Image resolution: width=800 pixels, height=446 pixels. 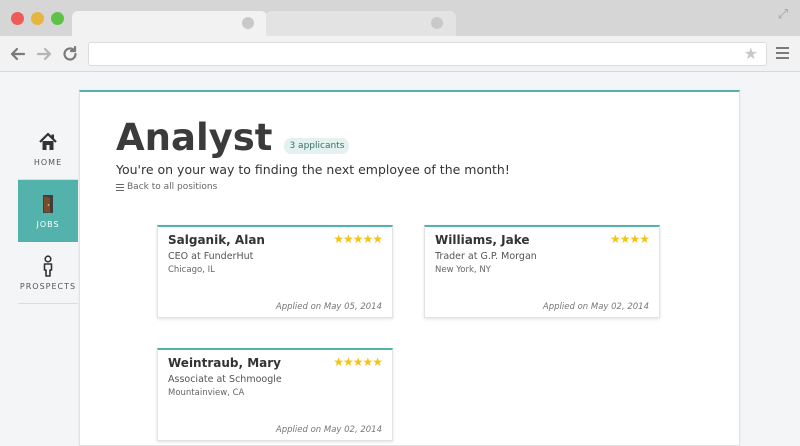 I want to click on person-icon, so click(x=48, y=265).